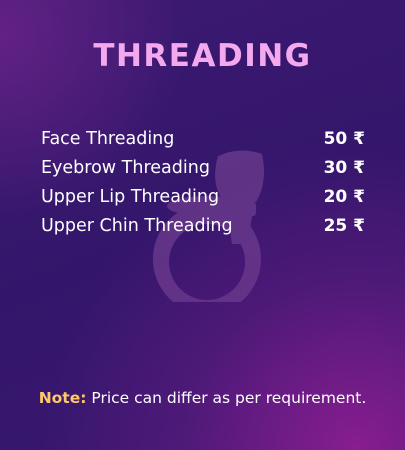  Describe the element at coordinates (137, 225) in the screenshot. I see `service-name: Upper Chin Threading` at that location.